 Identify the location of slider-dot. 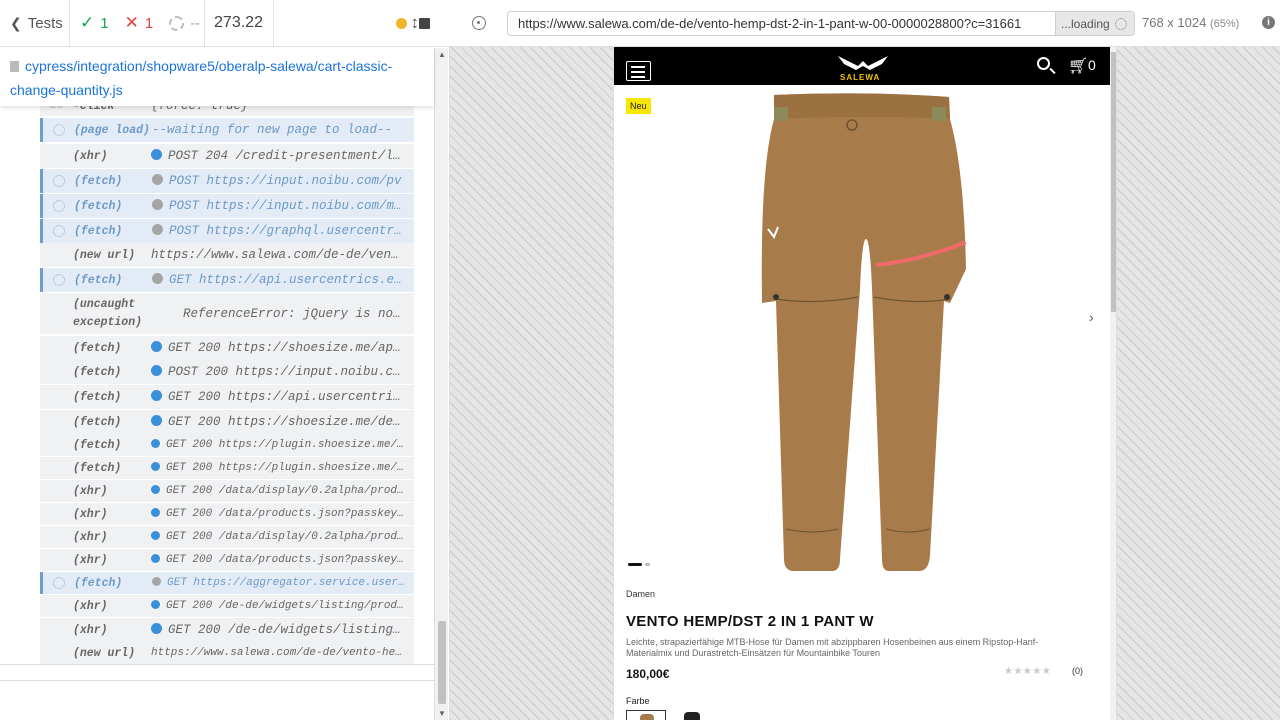
(647, 564).